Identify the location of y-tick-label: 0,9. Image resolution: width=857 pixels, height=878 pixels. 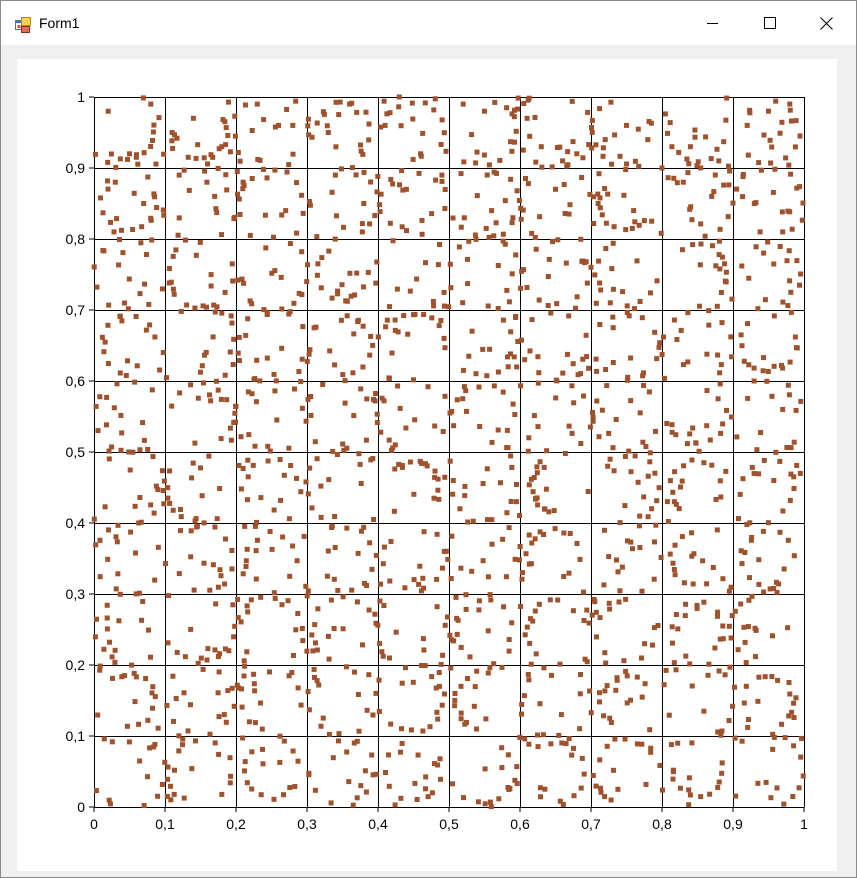
(76, 168).